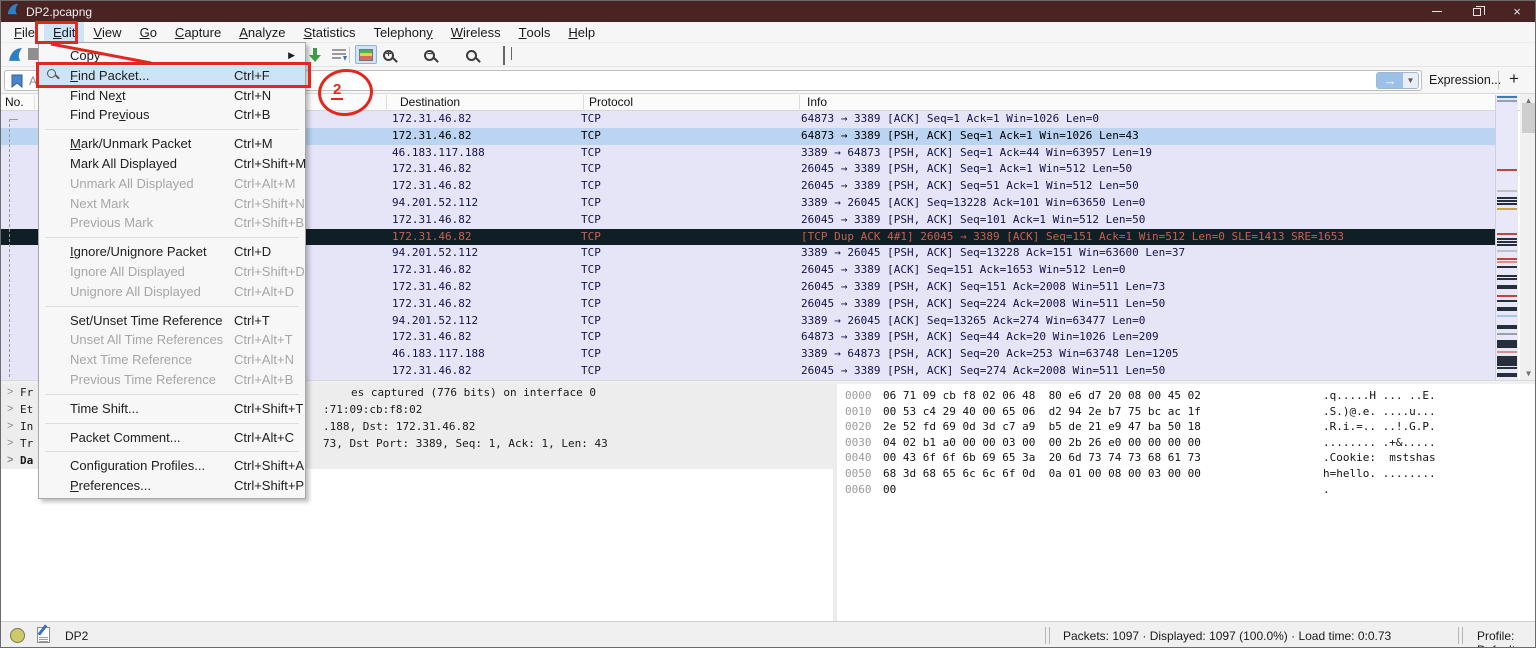 This screenshot has height=648, width=1536. What do you see at coordinates (172, 204) in the screenshot?
I see `menu-item: Next Mark Ctrl+Shift+N` at bounding box center [172, 204].